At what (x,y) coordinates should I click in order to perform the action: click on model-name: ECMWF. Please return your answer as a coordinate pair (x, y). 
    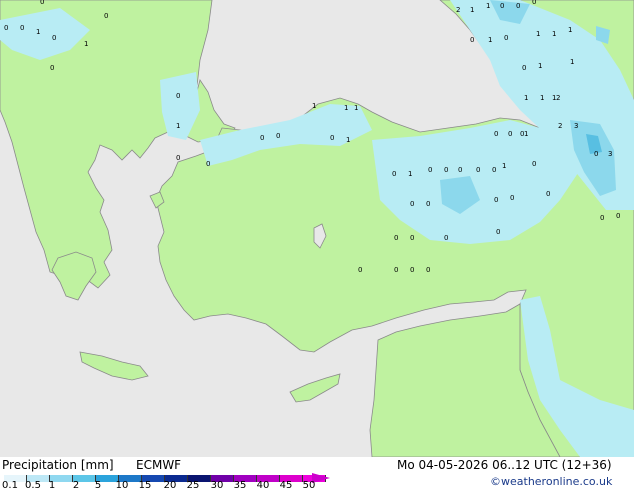
    Looking at the image, I should click on (159, 465).